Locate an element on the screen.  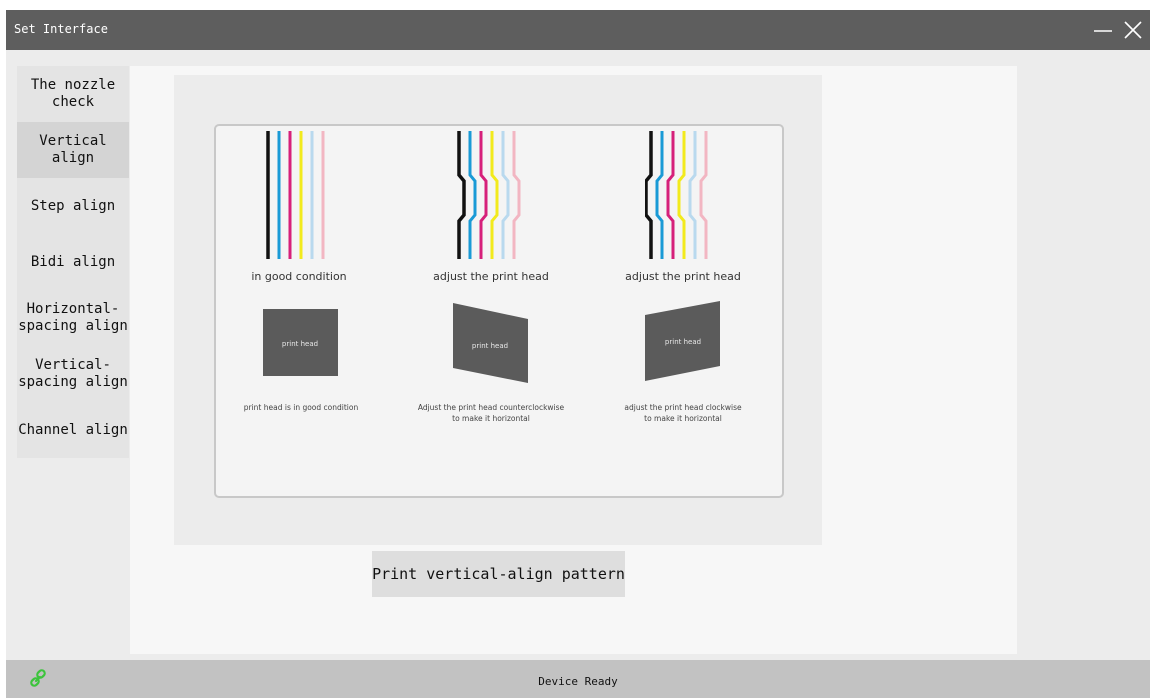
print-head-tilted-left: print head is located at coordinates (490, 343).